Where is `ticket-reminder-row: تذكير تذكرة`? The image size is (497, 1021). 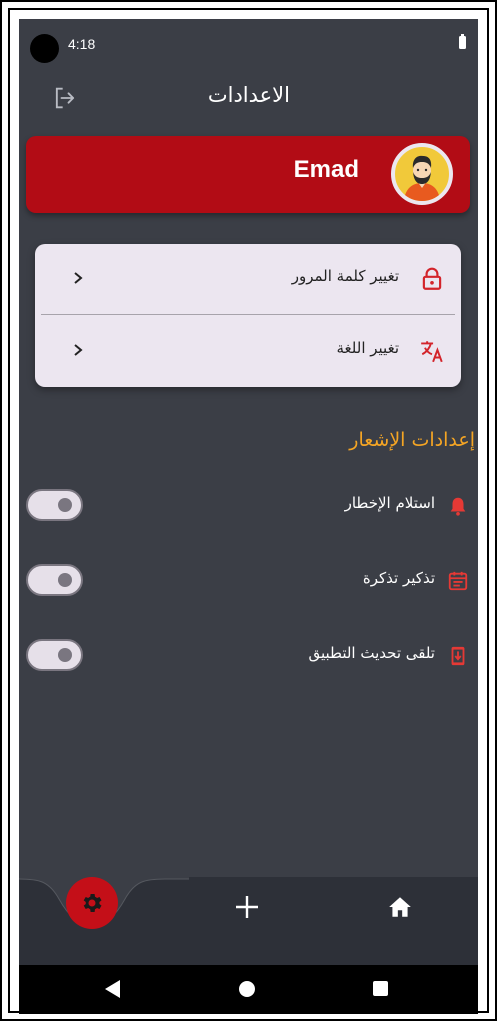
ticket-reminder-row: تذكير تذكرة is located at coordinates (248, 580).